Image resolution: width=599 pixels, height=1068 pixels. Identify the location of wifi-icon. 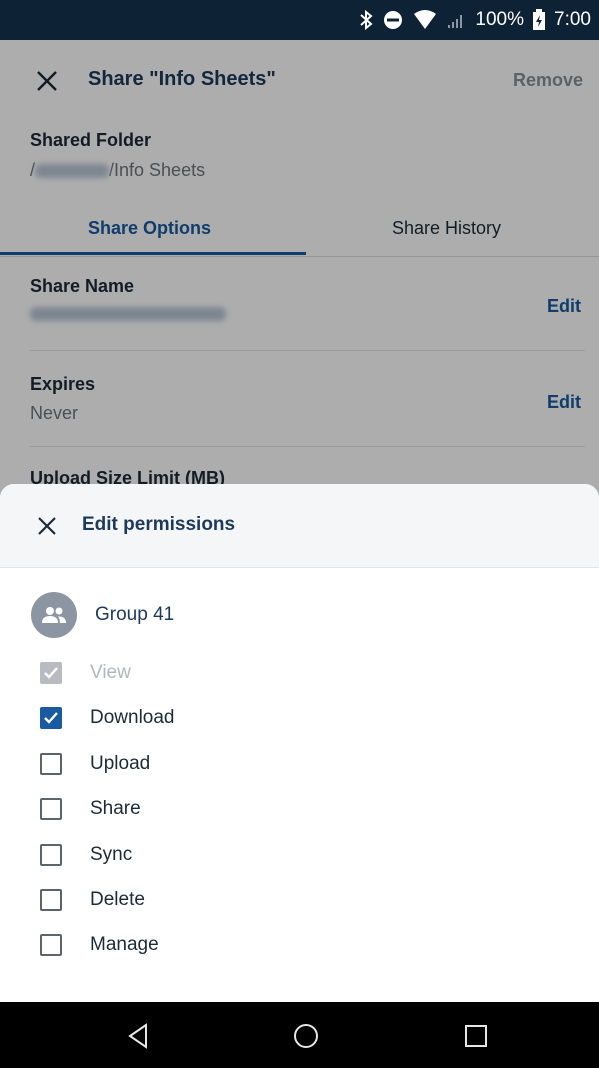
(425, 19).